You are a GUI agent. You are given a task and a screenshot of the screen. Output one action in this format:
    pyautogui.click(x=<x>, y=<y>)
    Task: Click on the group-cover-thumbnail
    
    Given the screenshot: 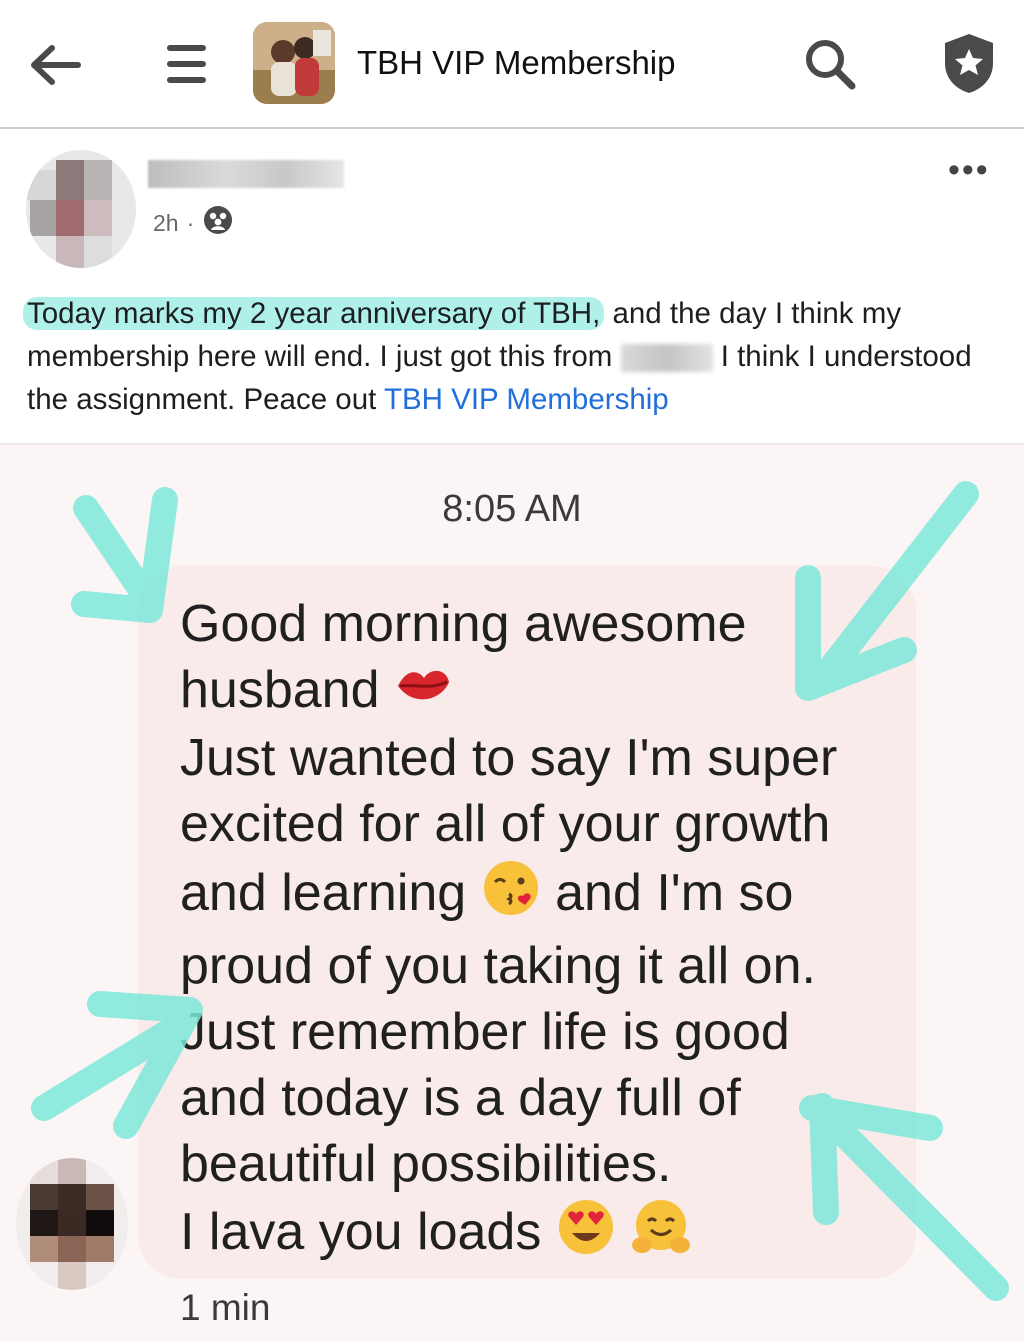 What is the action you would take?
    pyautogui.click(x=294, y=63)
    